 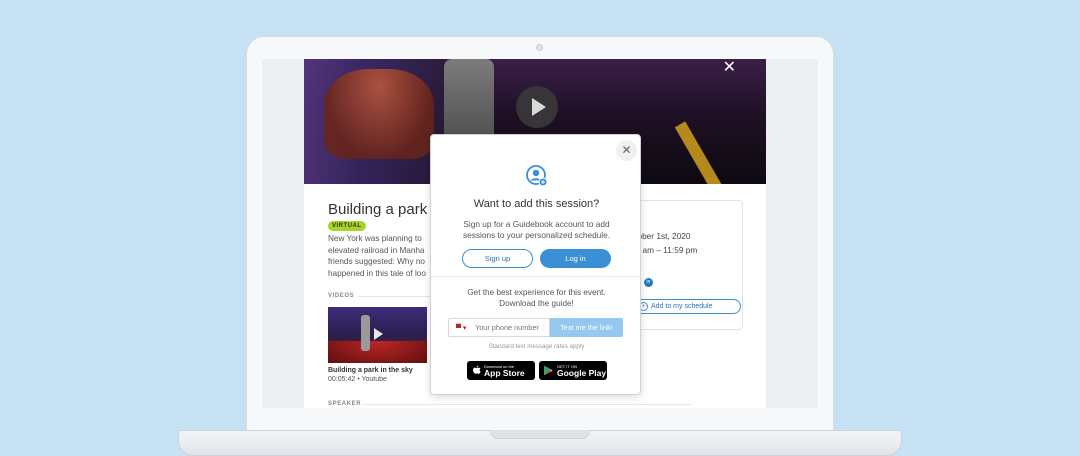 What do you see at coordinates (469, 101) in the screenshot?
I see `speaker-figure` at bounding box center [469, 101].